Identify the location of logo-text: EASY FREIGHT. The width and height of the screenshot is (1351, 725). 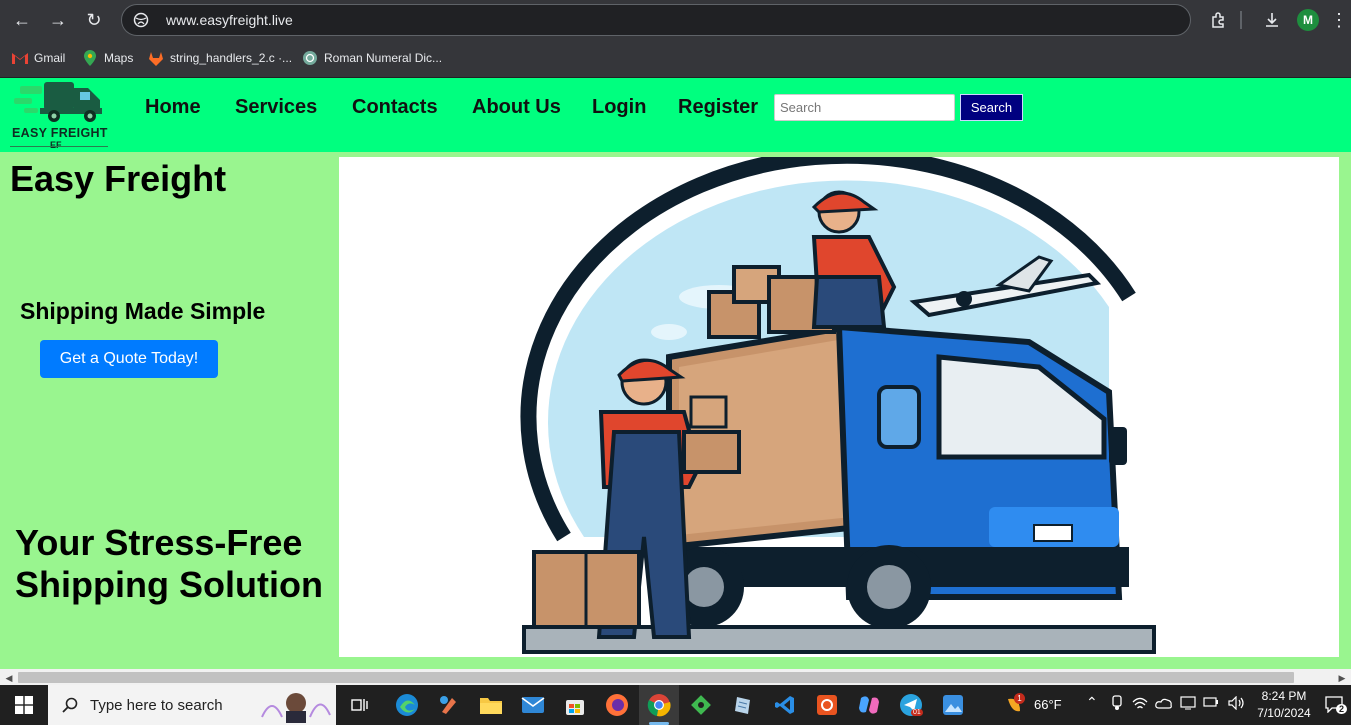
(60, 133).